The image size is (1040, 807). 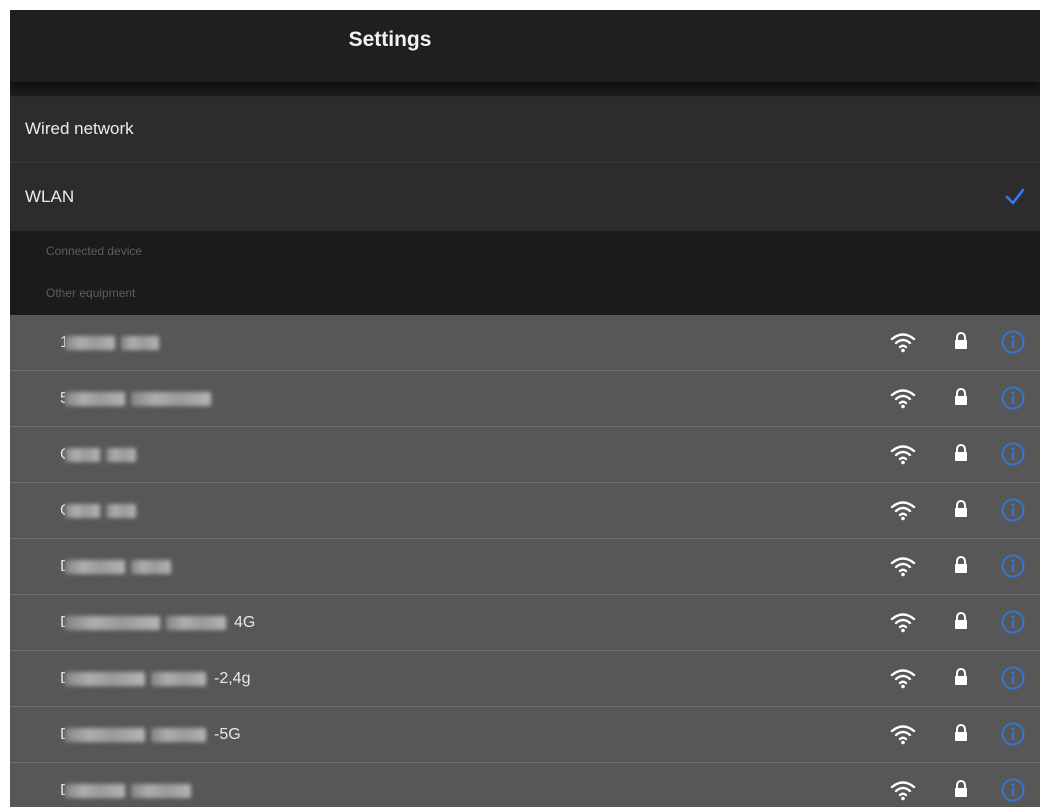 What do you see at coordinates (525, 89) in the screenshot?
I see `header-spacer` at bounding box center [525, 89].